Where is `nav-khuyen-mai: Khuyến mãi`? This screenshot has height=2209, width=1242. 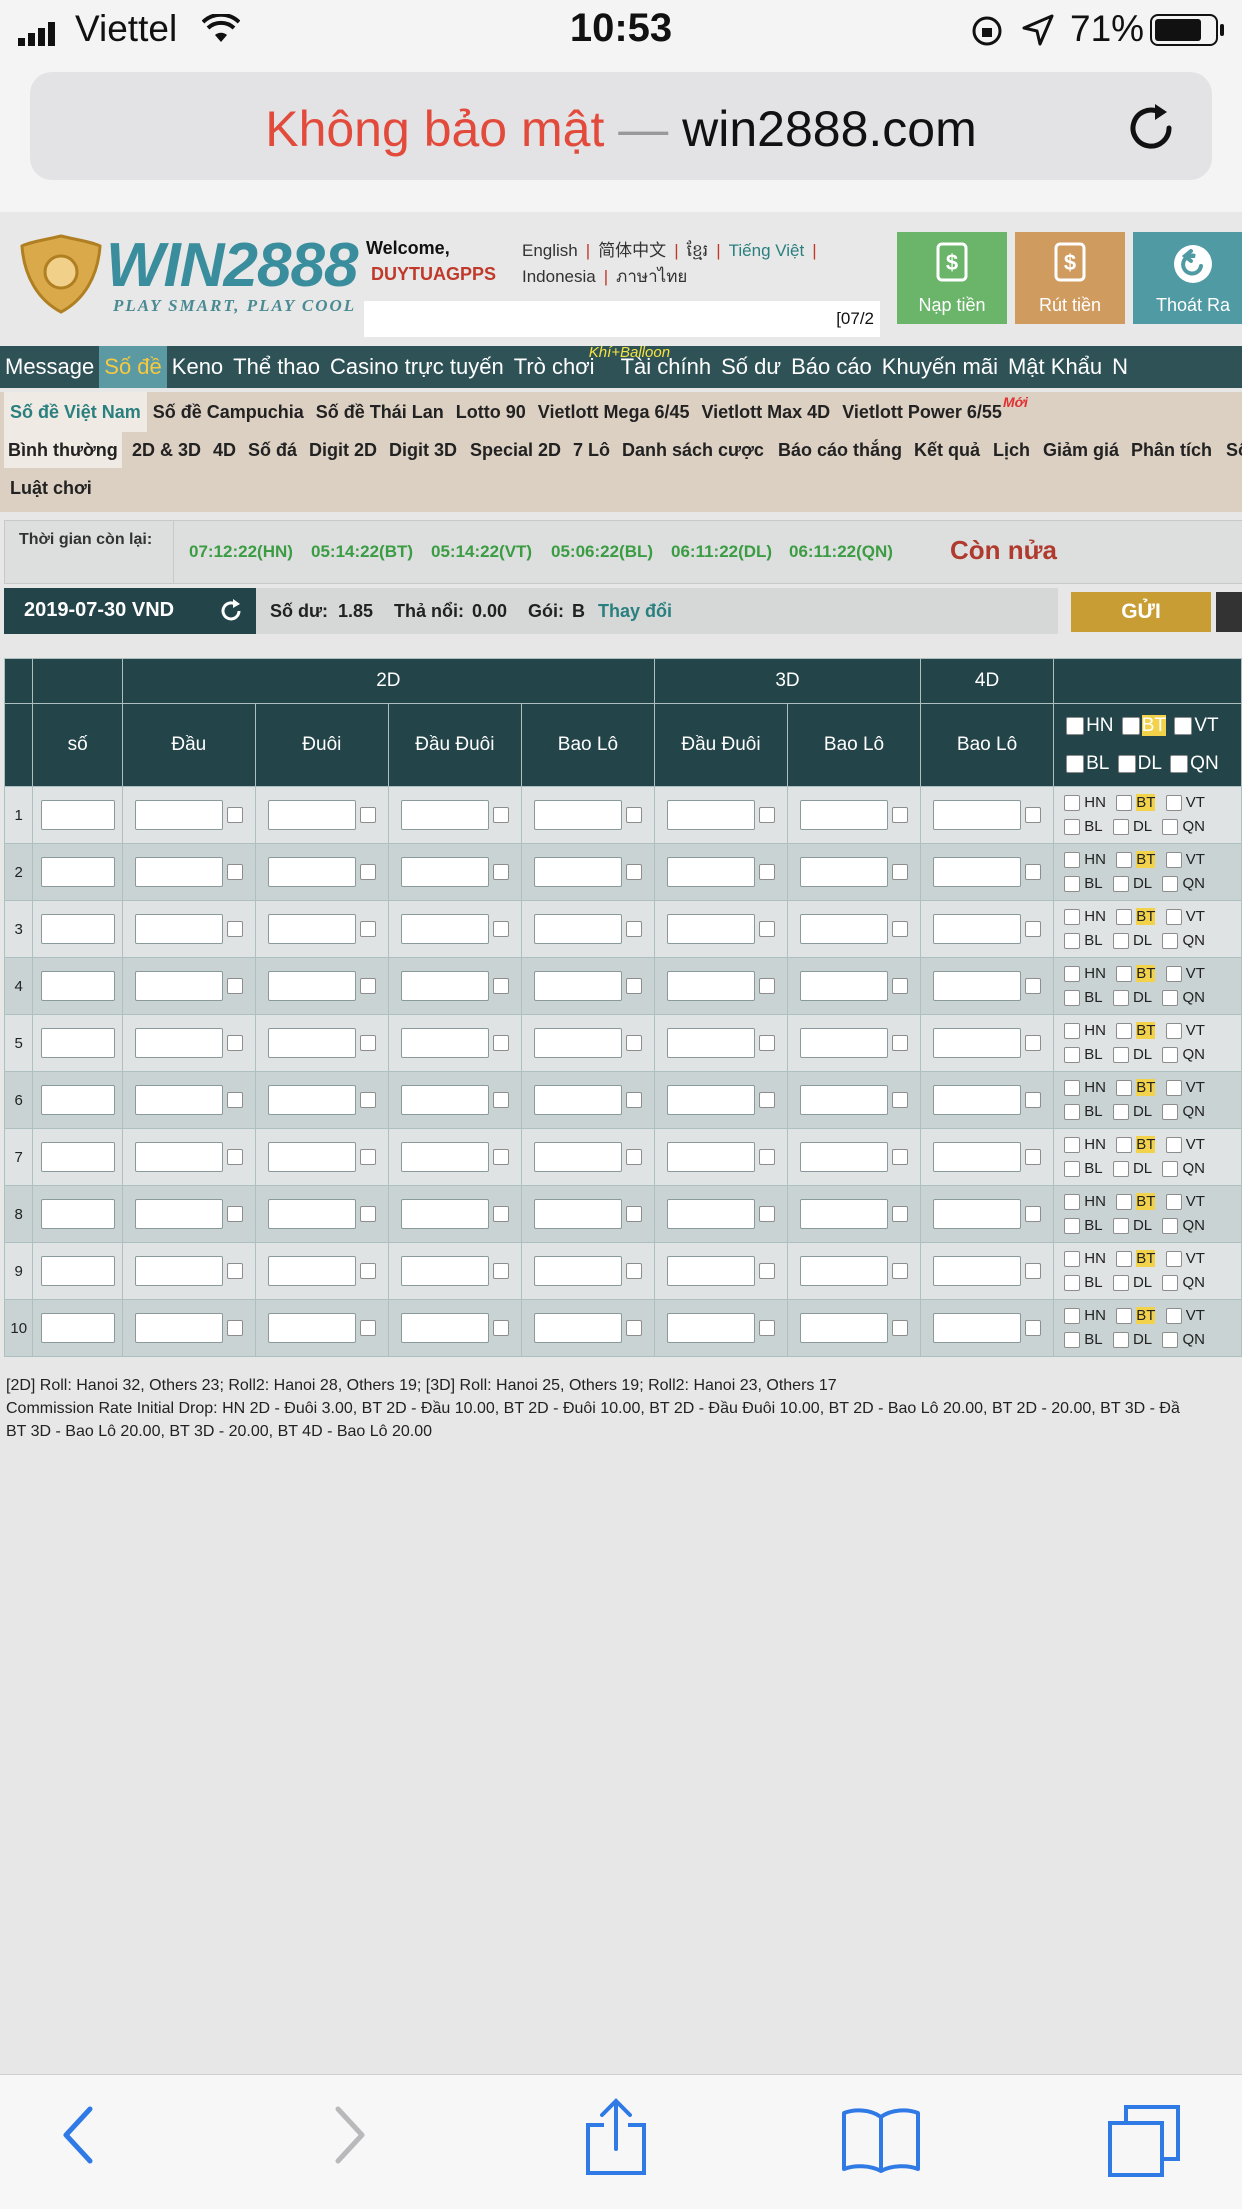 nav-khuyen-mai: Khuyến mãi is located at coordinates (940, 367).